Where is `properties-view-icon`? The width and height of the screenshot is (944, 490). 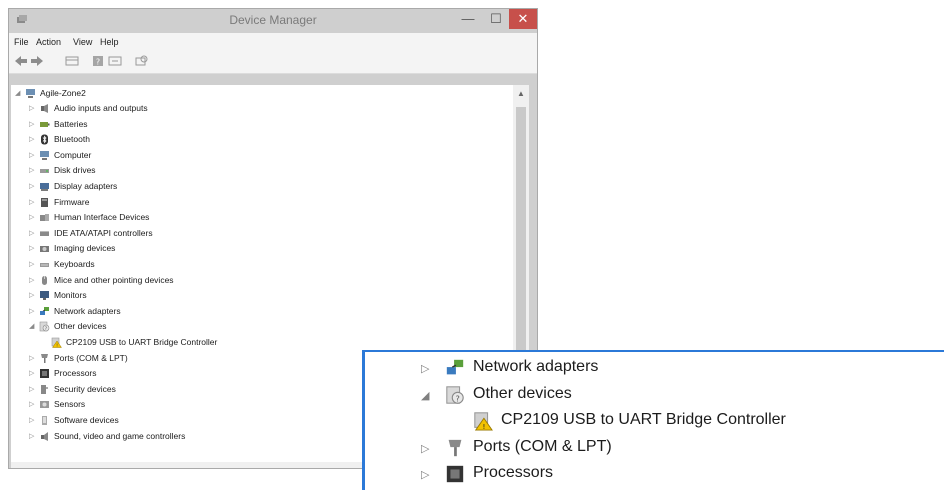
properties-view-icon is located at coordinates (72, 61).